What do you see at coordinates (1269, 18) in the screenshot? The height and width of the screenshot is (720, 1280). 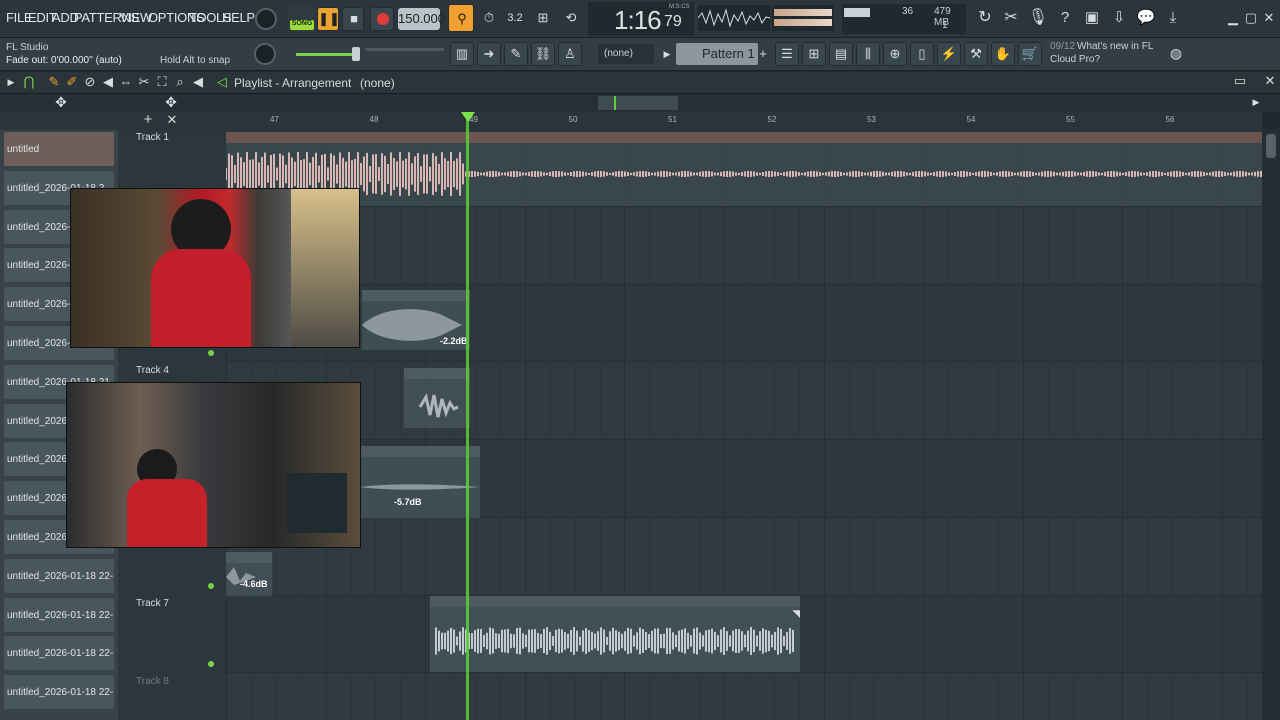 I see `close-icon: ✕` at bounding box center [1269, 18].